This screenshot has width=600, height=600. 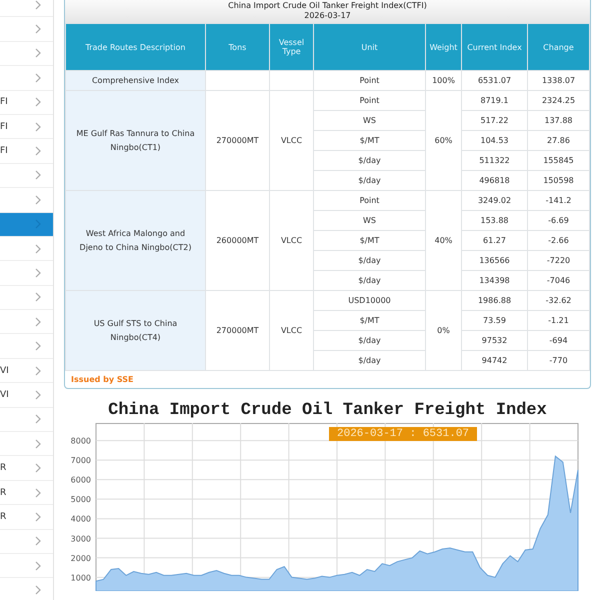 I want to click on table-cell: 155845, so click(x=559, y=160).